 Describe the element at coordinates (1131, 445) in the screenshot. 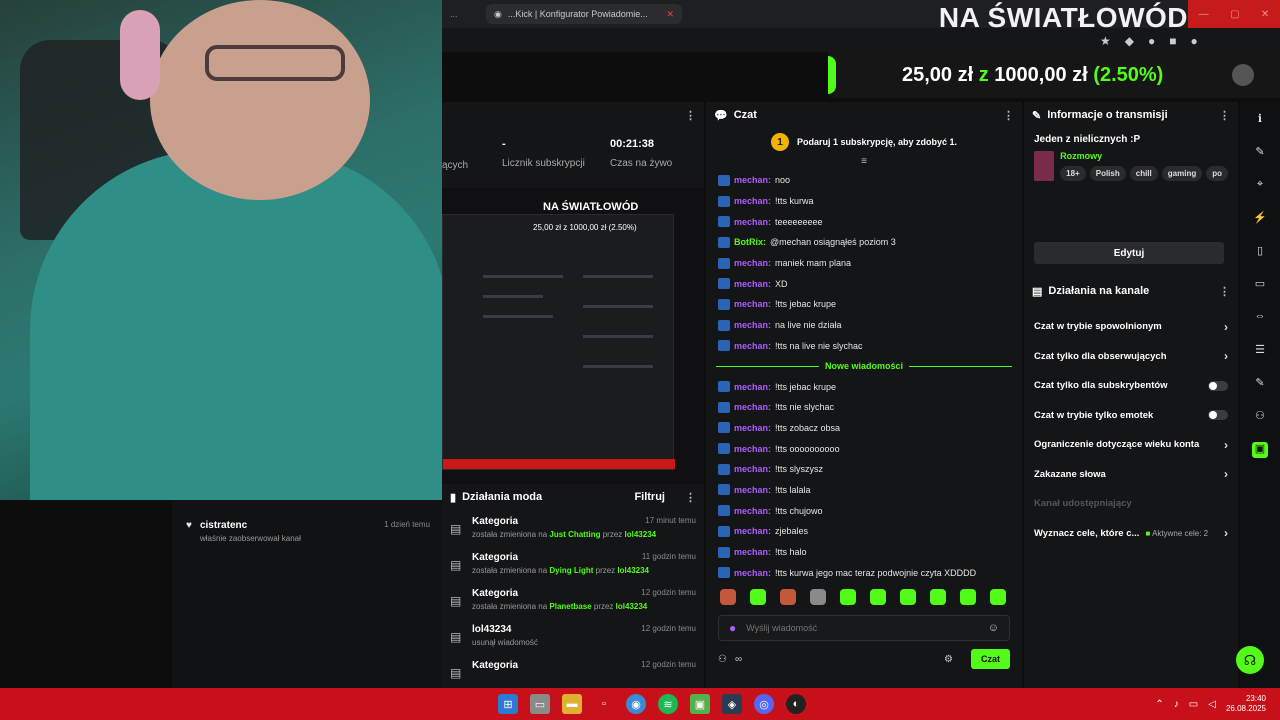

I see `age-limit-row: Ograniczenie dotyczące wieku konta ›` at that location.